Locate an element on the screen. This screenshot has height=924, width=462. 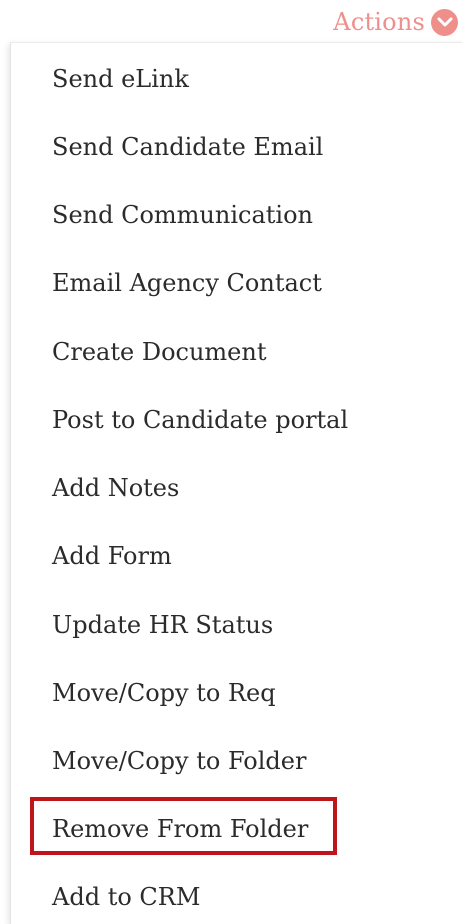
menu-item-send-candidate-email: Send Candidate Email is located at coordinates (187, 147).